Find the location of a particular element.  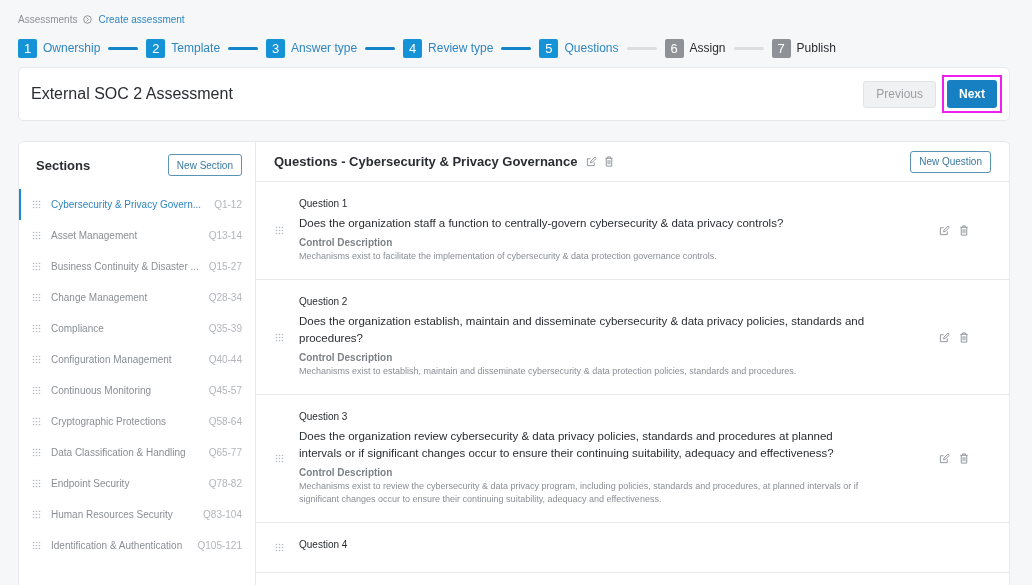

question-text: Does the organization establish, maintain and disseminate cybersecurity & data privacy policies, standards and procedures? is located at coordinates (582, 330).